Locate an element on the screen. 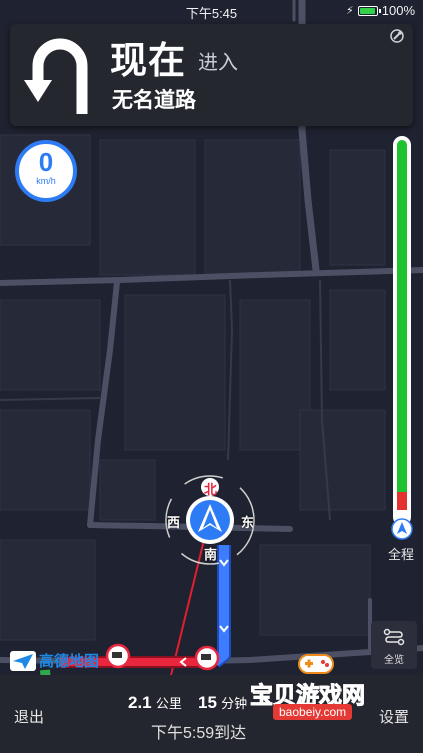  guidance-road-name: 无名道路 is located at coordinates (154, 100).